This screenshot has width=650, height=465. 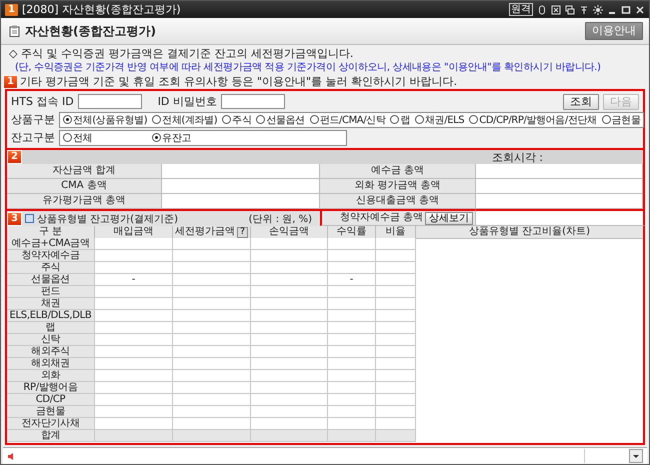 I want to click on row-label: CD/CP, so click(x=51, y=400).